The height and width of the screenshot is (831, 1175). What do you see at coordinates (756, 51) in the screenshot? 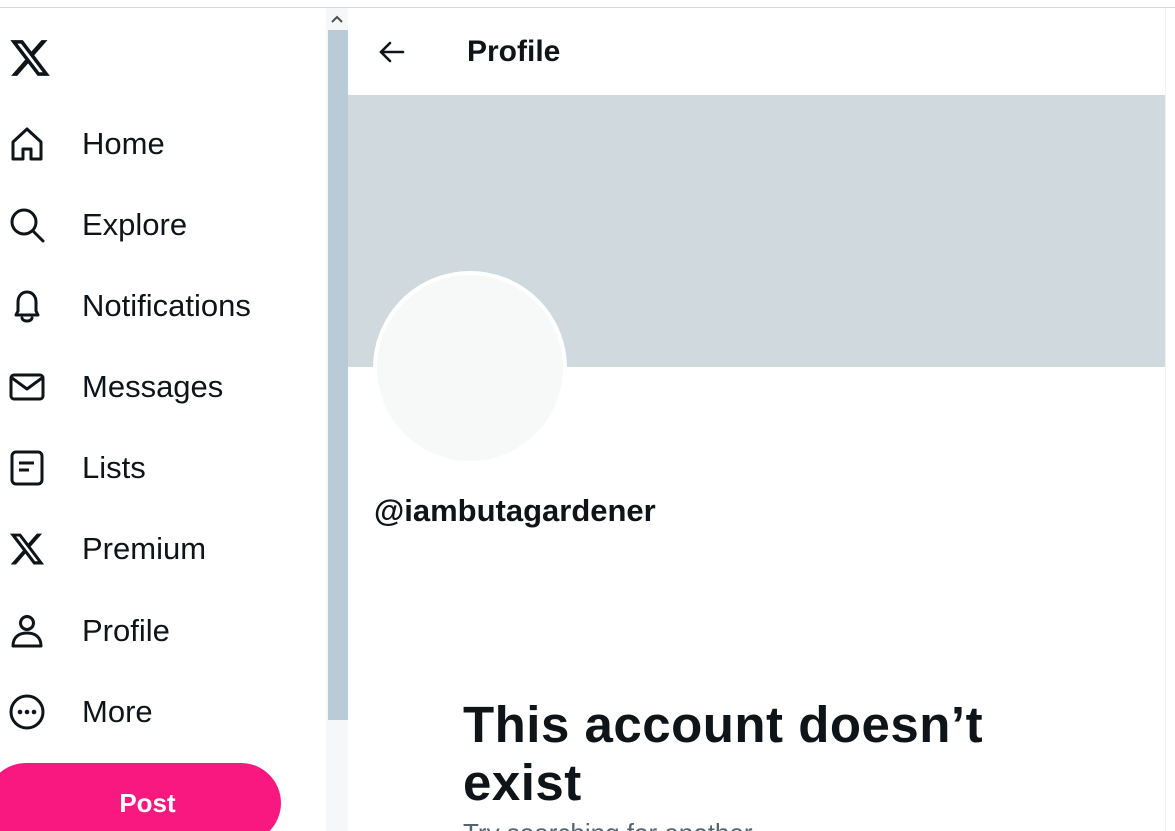
I see `profile-header: Profile` at bounding box center [756, 51].